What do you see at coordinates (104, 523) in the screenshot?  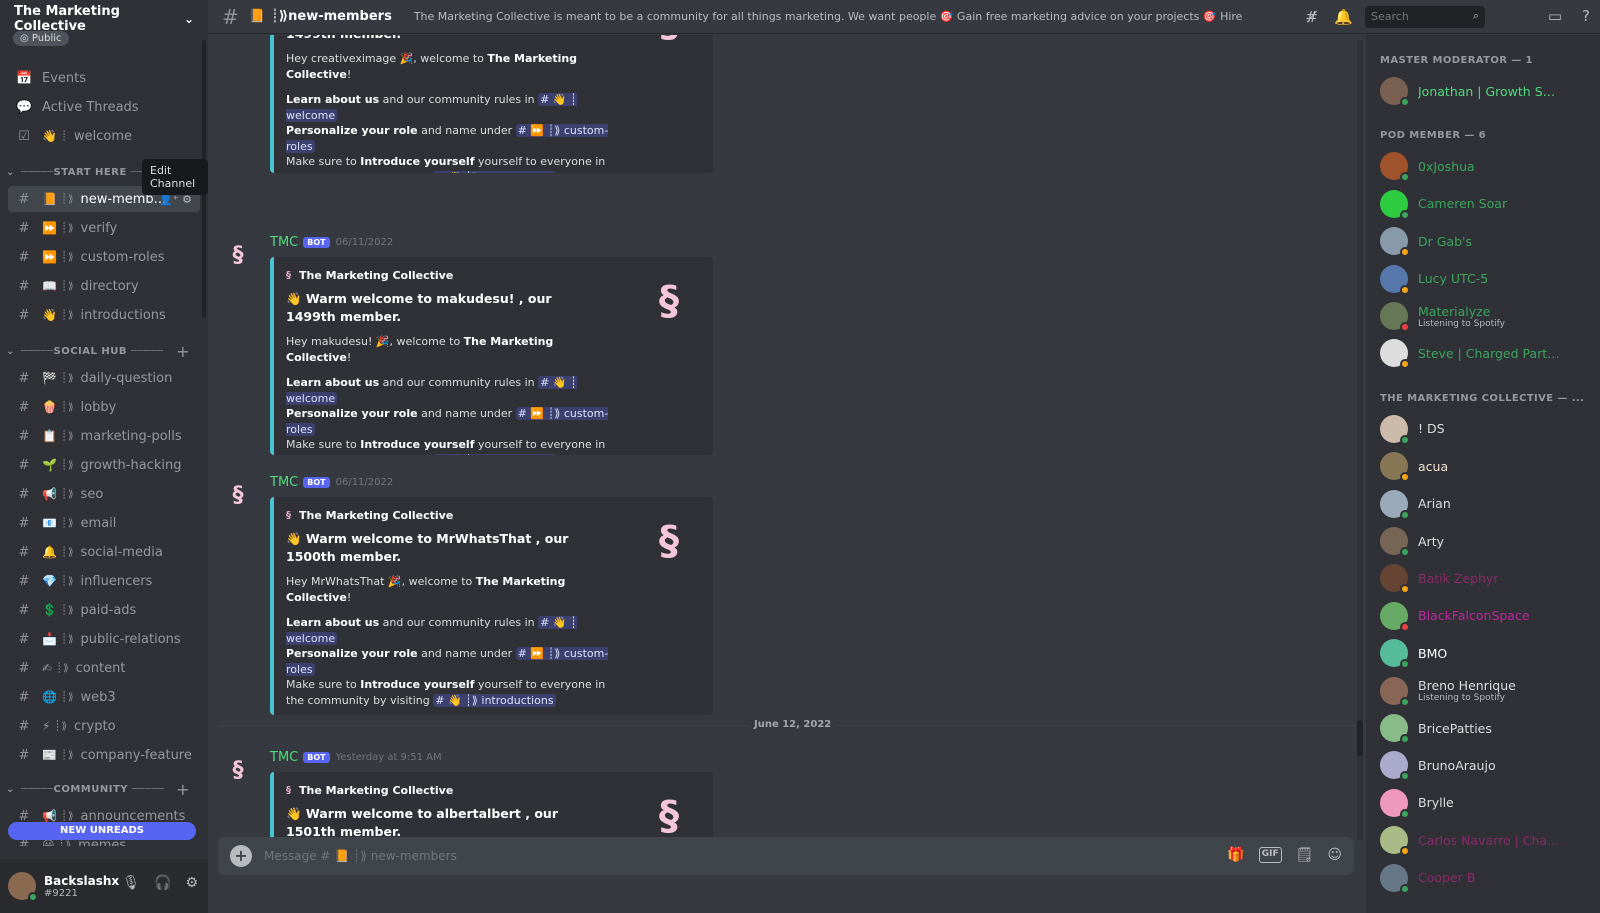 I see `channel-item-email: # 📧 ┊⟫ email` at bounding box center [104, 523].